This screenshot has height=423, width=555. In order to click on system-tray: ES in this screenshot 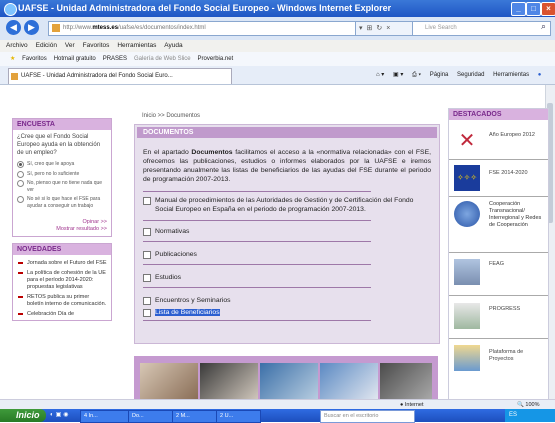, I will do `click(530, 415)`.